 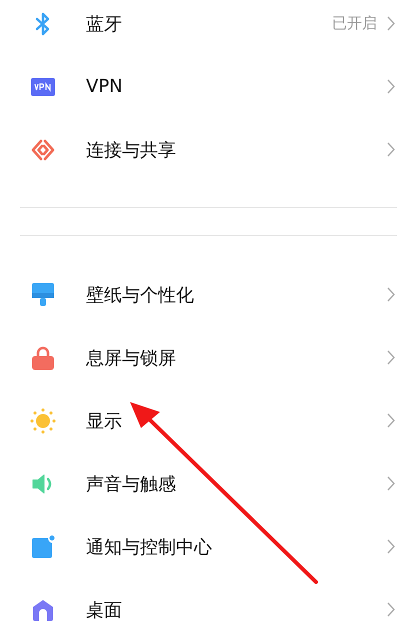 What do you see at coordinates (131, 150) in the screenshot?
I see `item-label: 连接与共享` at bounding box center [131, 150].